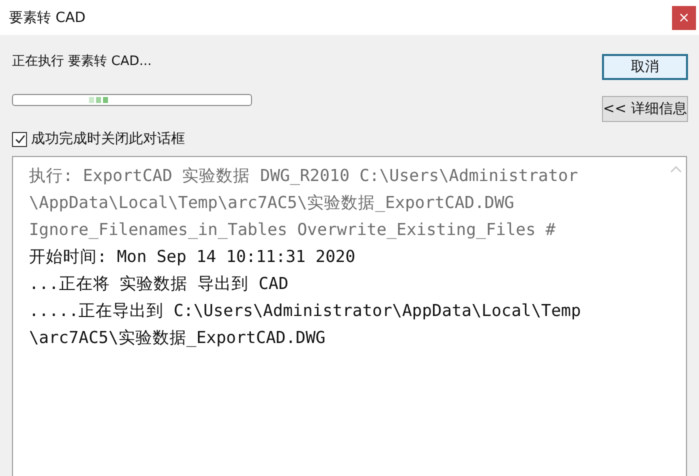  Describe the element at coordinates (684, 18) in the screenshot. I see `close-button: ×` at that location.